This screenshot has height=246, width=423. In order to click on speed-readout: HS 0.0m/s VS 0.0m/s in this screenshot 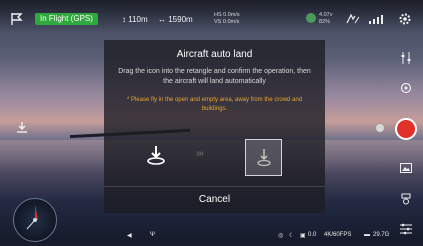, I will do `click(227, 19)`.